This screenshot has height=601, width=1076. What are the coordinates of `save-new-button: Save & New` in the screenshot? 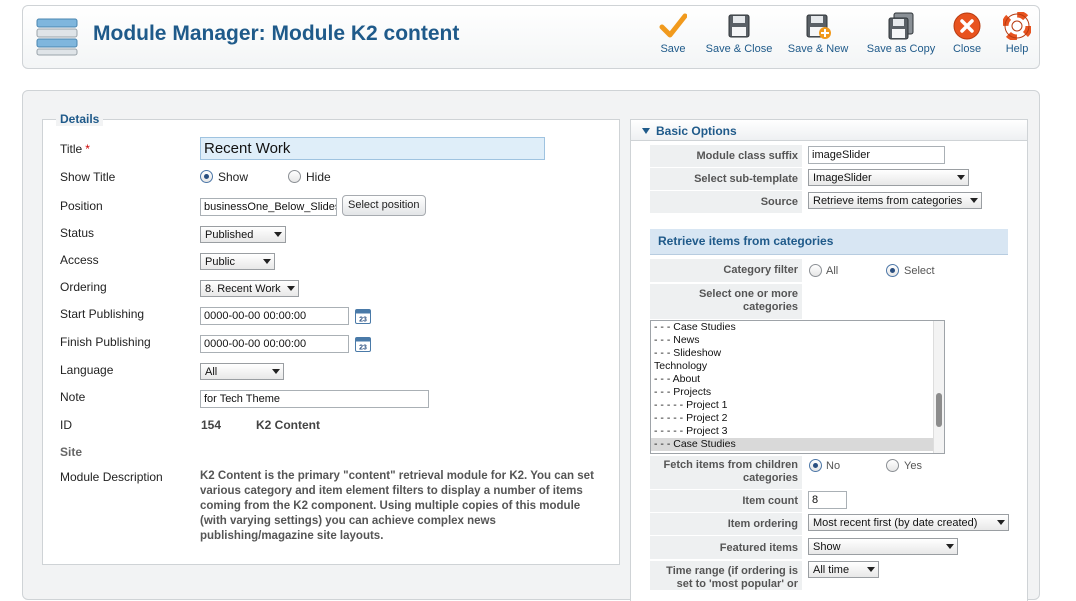 It's located at (818, 33).